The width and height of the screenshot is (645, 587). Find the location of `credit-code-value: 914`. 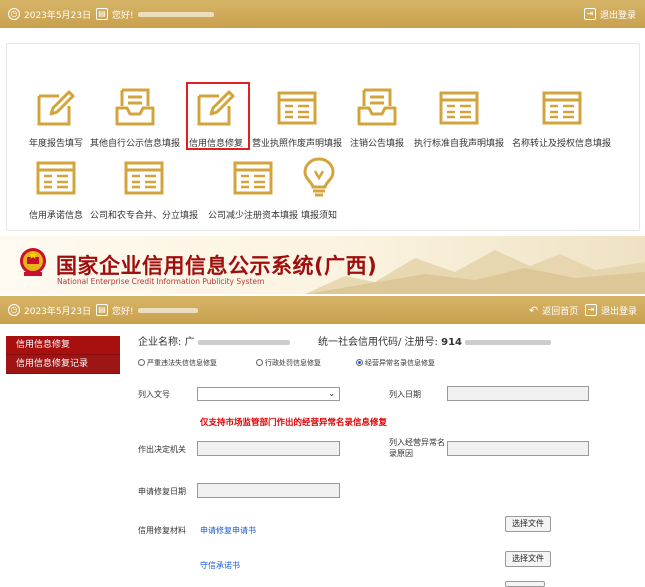

credit-code-value: 914 is located at coordinates (451, 342).